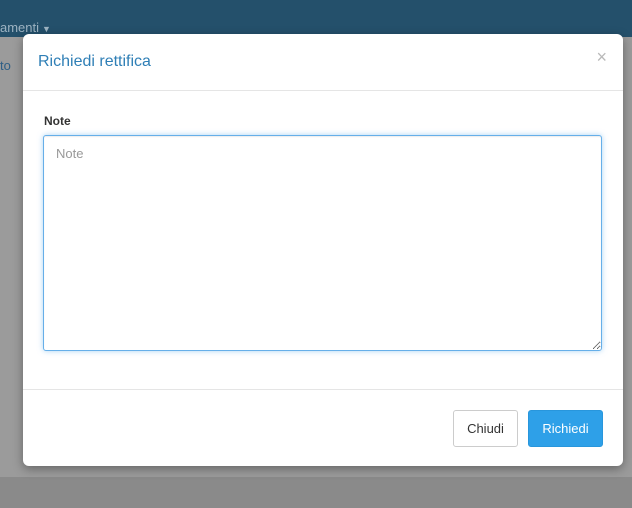 The height and width of the screenshot is (508, 632). I want to click on background-nav-item: amenti ▼, so click(25, 27).